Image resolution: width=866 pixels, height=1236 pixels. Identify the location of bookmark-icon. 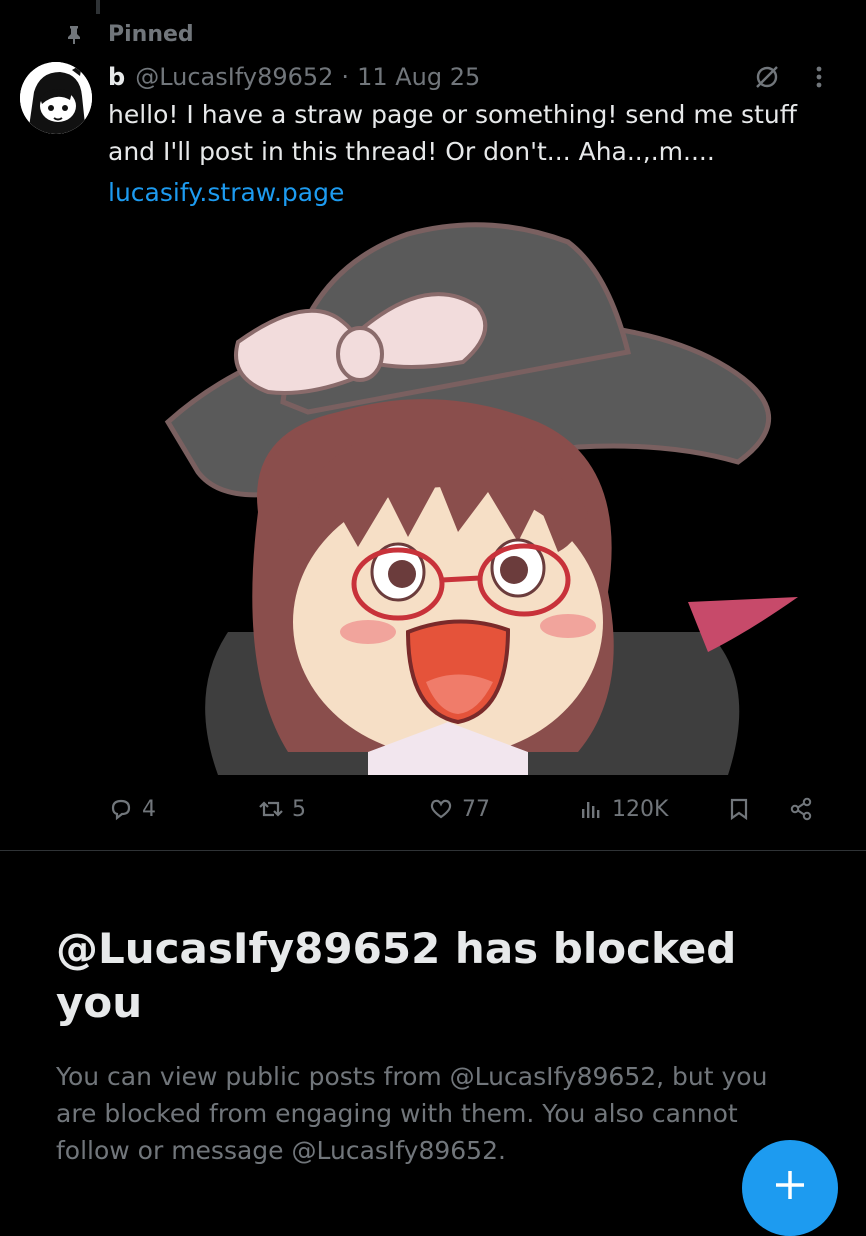
(739, 809).